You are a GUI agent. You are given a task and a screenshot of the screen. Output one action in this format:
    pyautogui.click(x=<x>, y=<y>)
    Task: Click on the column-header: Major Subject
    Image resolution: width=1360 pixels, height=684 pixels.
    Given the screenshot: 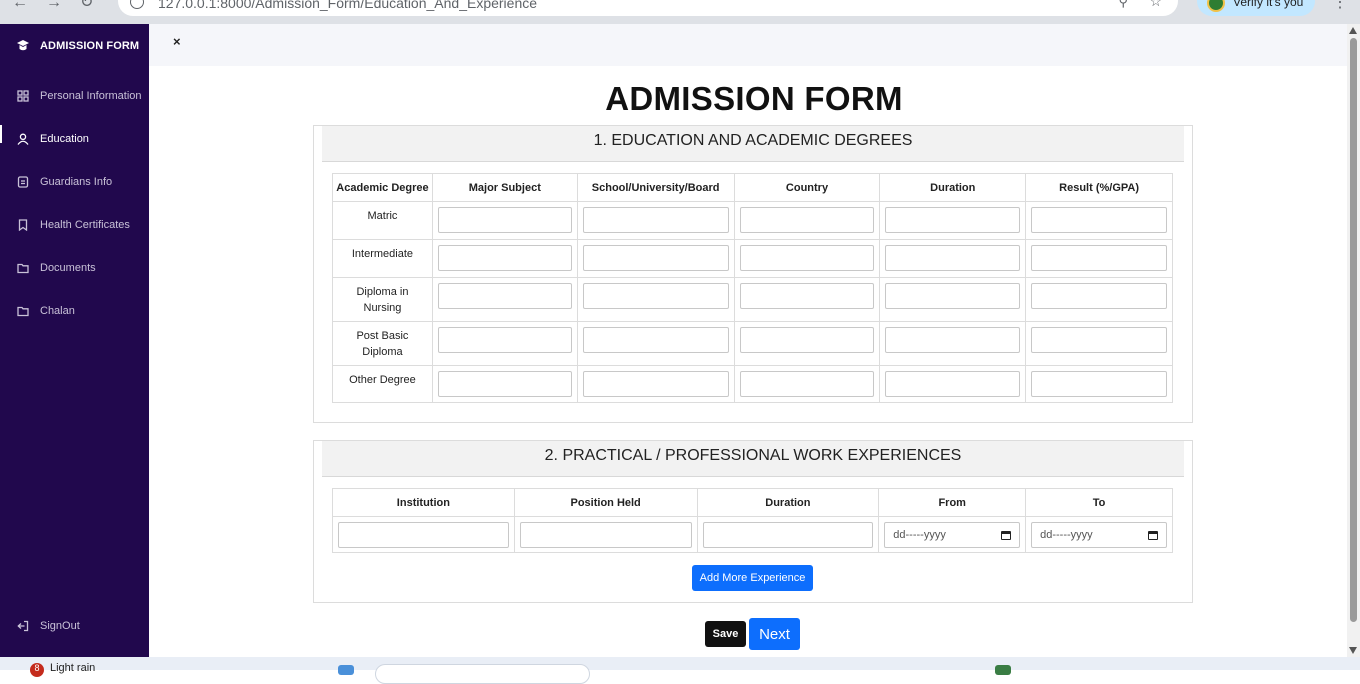 What is the action you would take?
    pyautogui.click(x=504, y=187)
    